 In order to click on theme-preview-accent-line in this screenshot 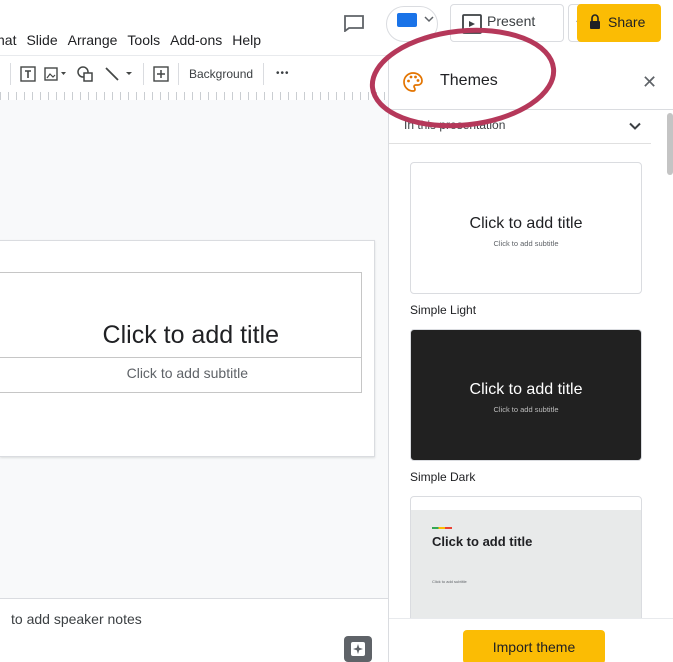, I will do `click(442, 528)`.